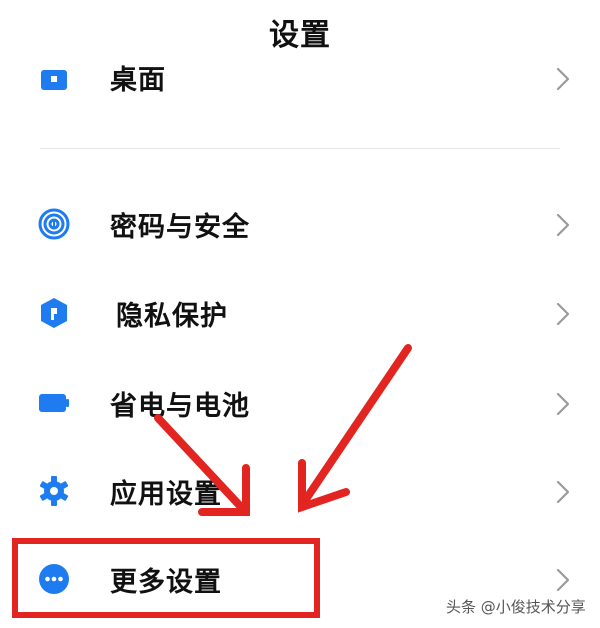 The width and height of the screenshot is (600, 628). I want to click on battery-icon, so click(54, 403).